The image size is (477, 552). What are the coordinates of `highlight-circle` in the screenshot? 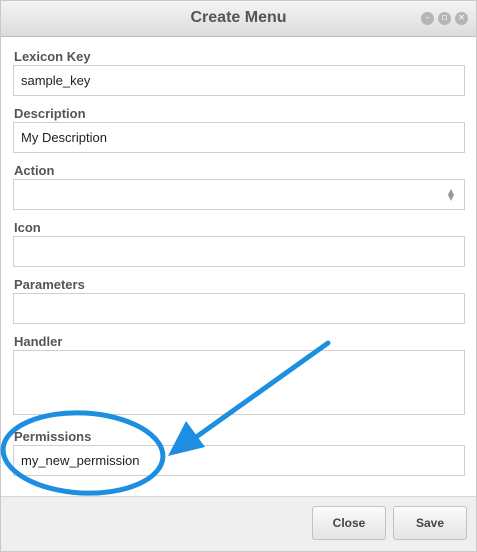 It's located at (83, 453).